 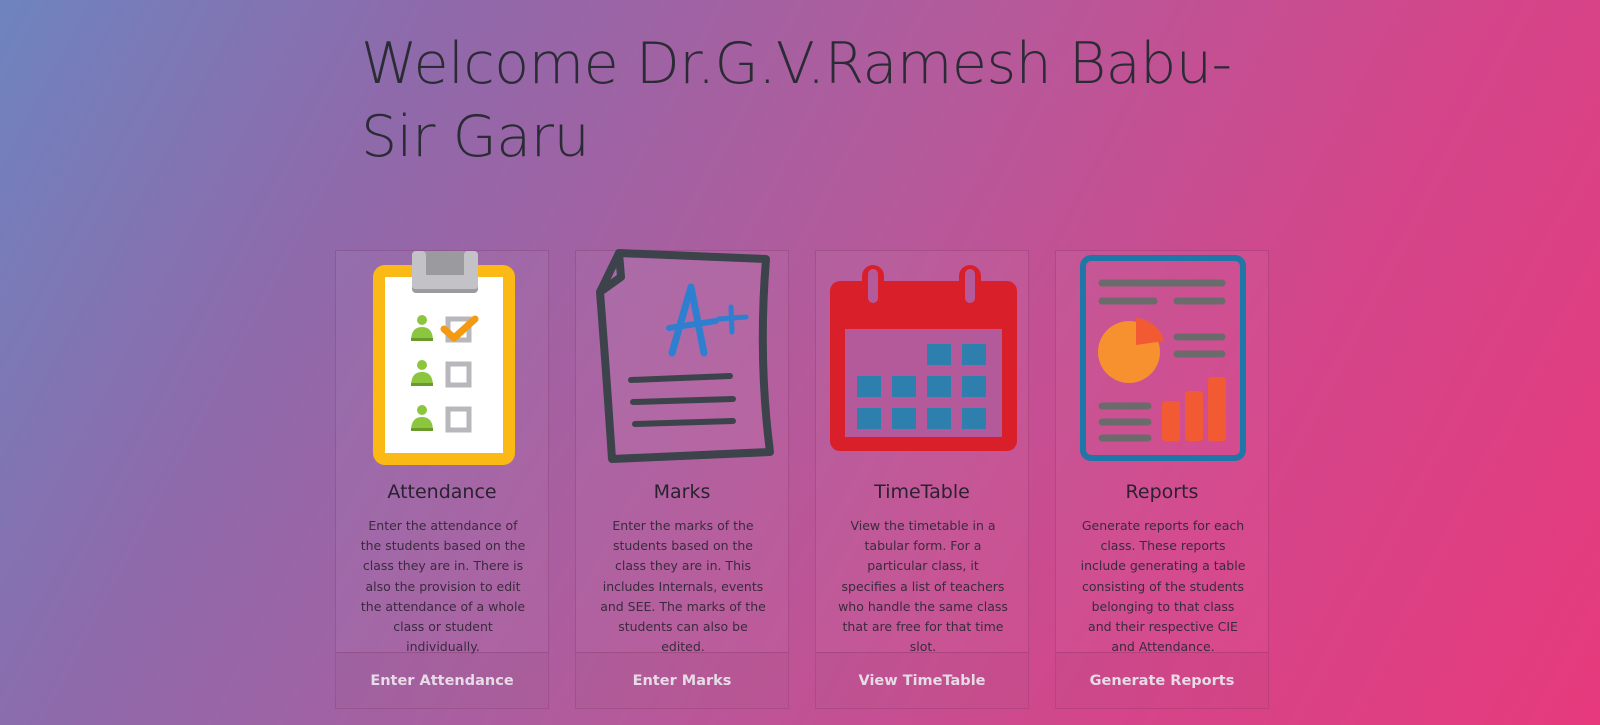 I want to click on generate-reports-link: Generate Reports, so click(x=1162, y=681).